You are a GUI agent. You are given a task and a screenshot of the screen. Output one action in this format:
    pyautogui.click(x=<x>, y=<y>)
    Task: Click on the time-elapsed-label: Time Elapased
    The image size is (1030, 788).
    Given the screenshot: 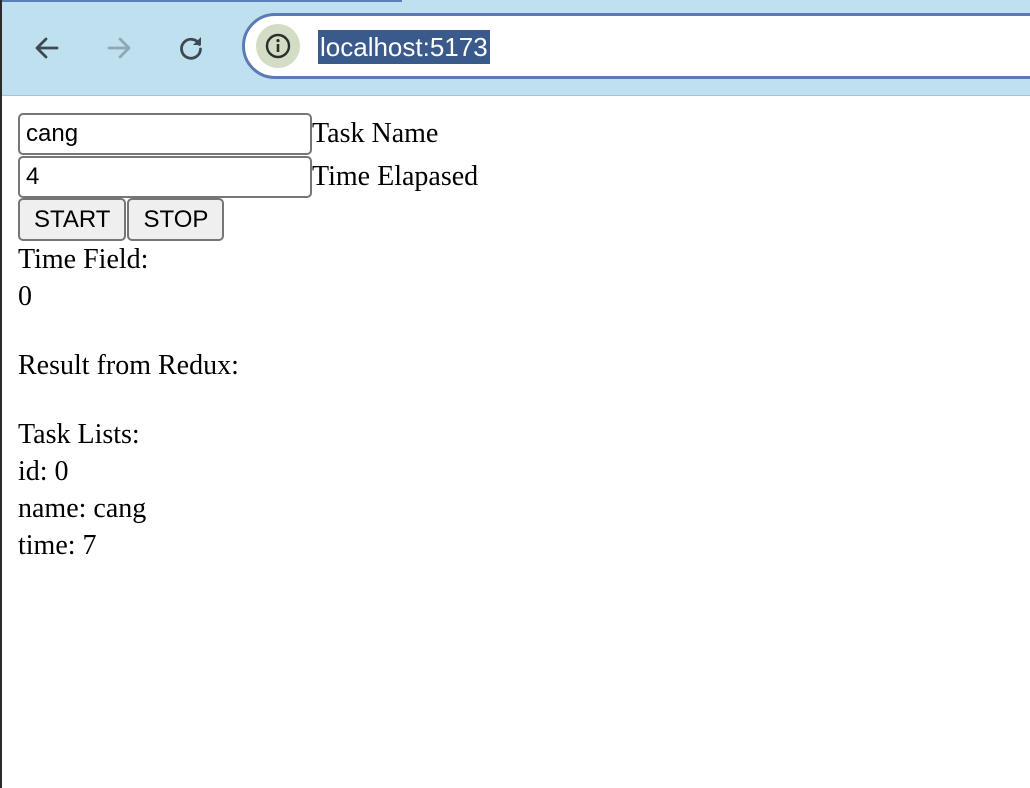 What is the action you would take?
    pyautogui.click(x=395, y=176)
    